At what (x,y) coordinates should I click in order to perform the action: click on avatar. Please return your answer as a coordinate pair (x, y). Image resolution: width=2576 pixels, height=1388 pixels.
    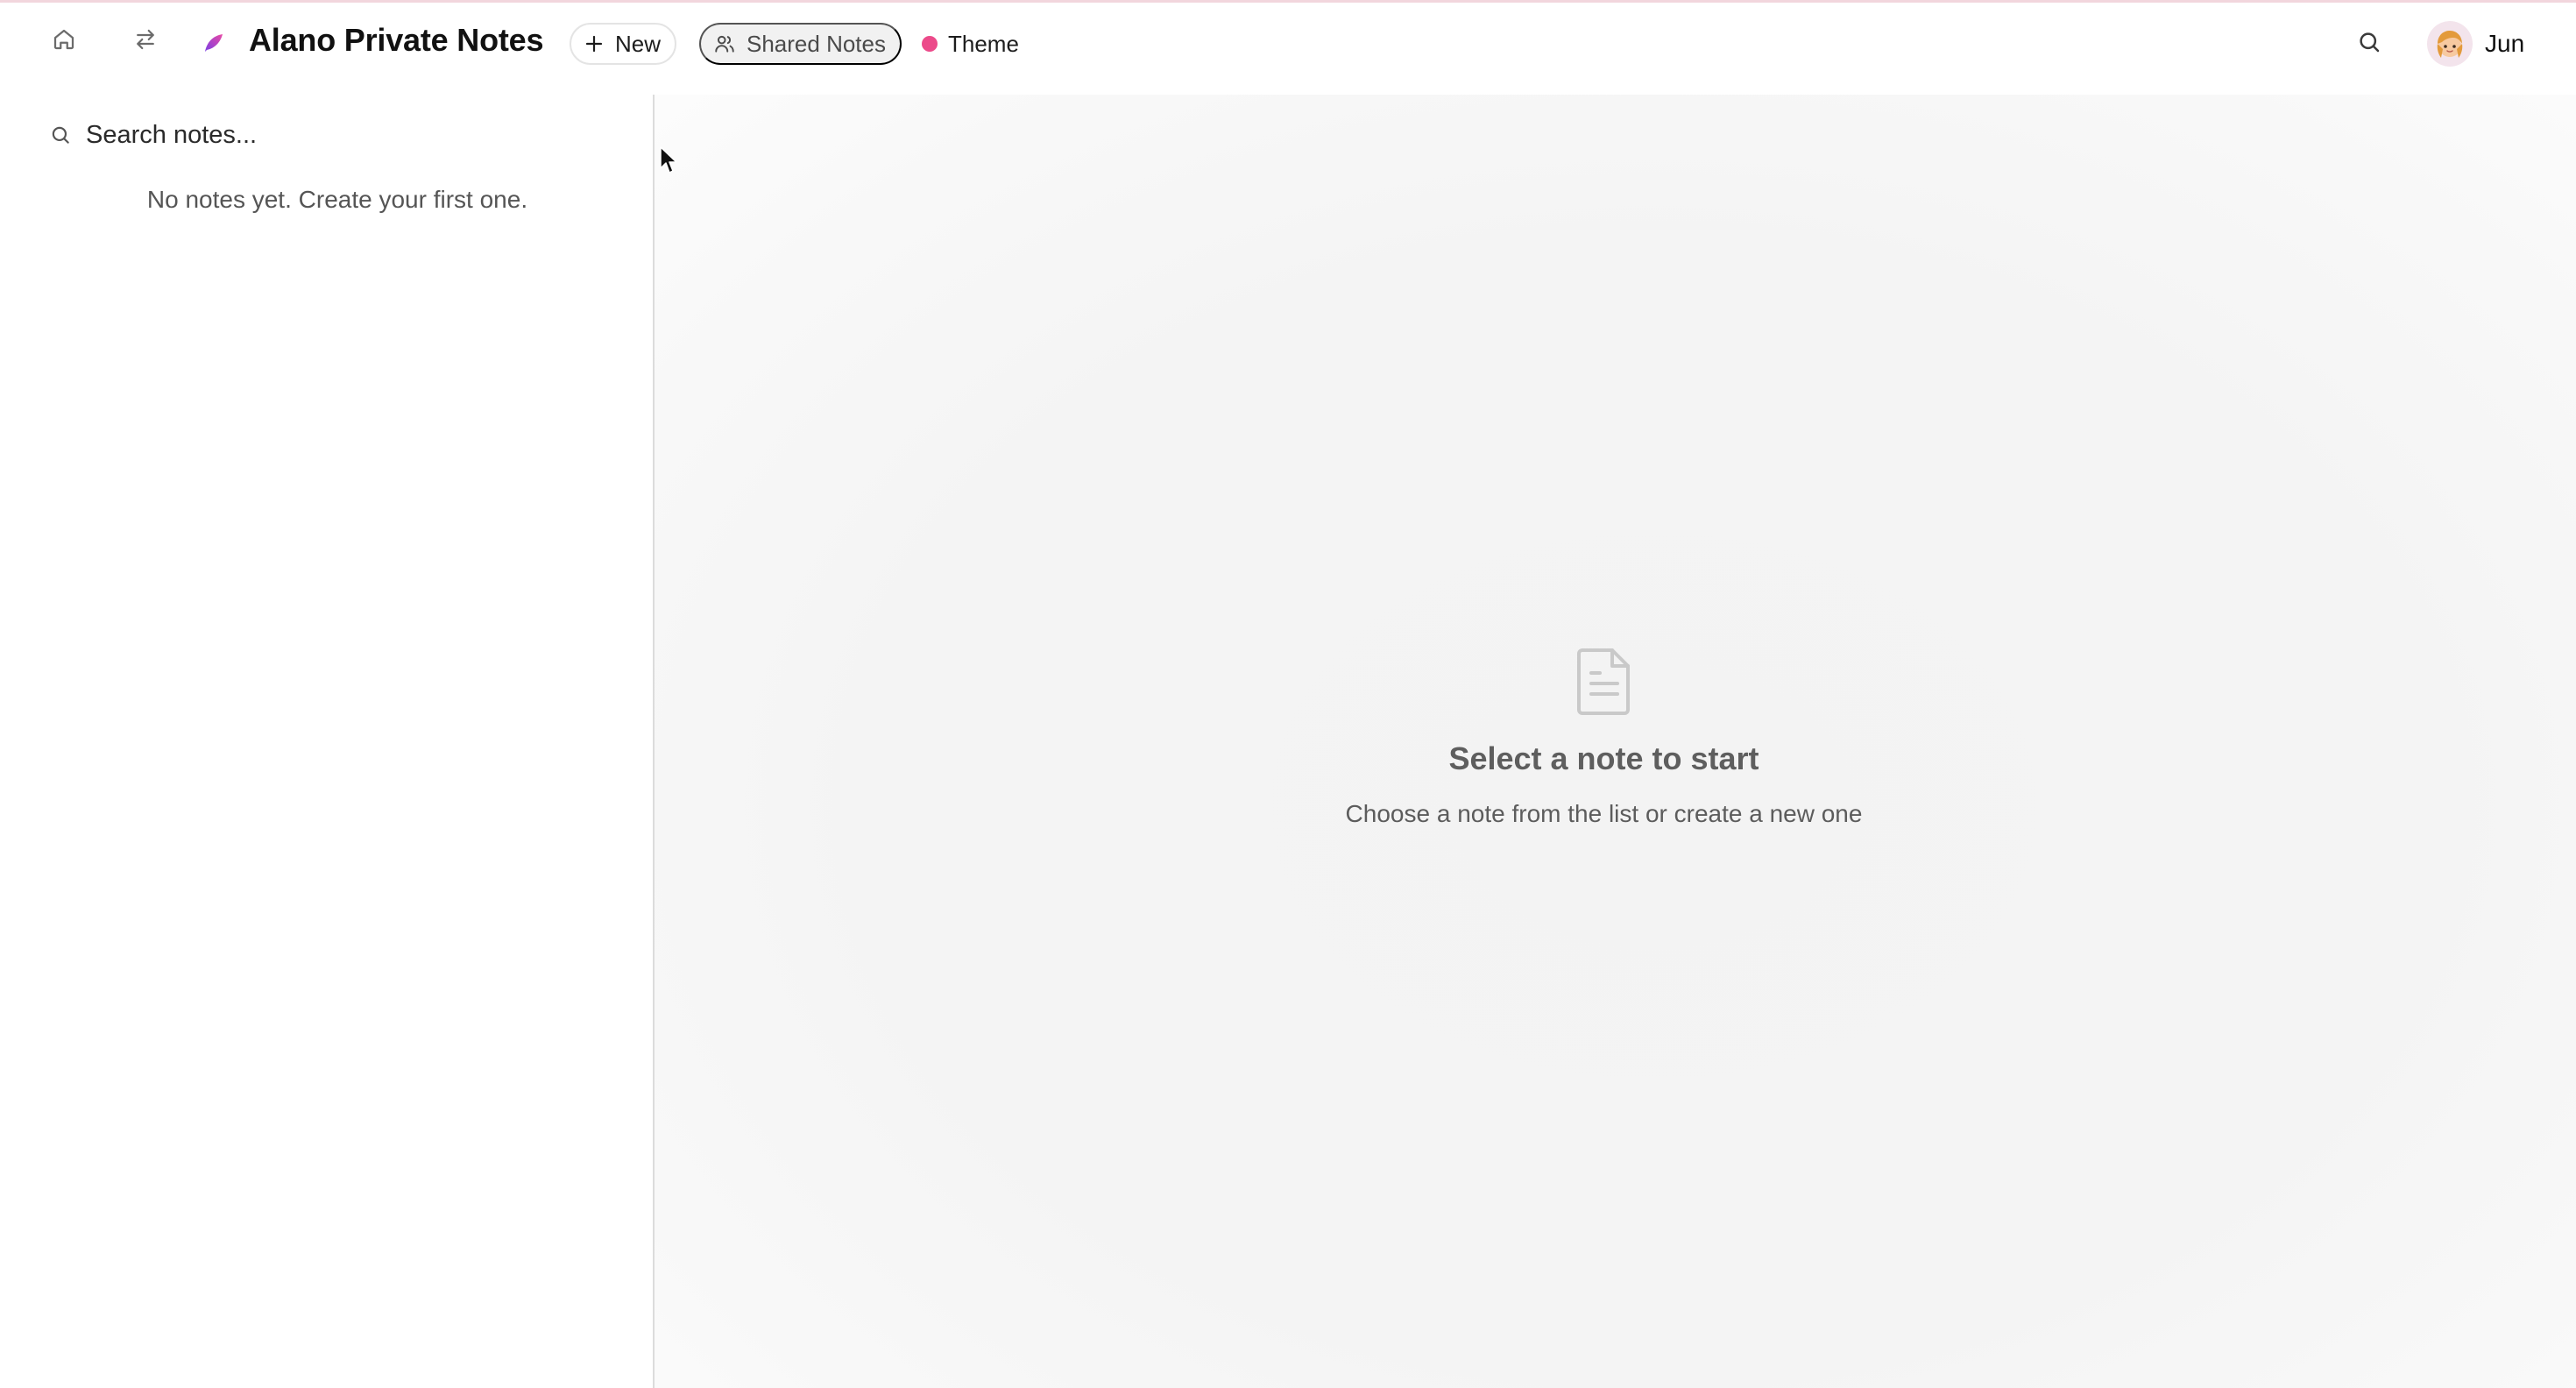
    Looking at the image, I should click on (2450, 44).